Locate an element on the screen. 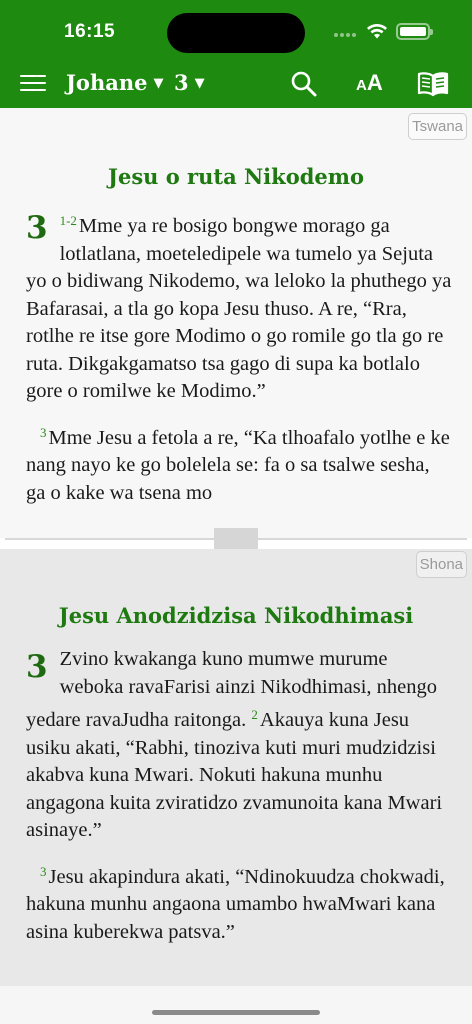 The image size is (472, 1024). section-title: Jesu Anodzidzisa Nikodhimasi is located at coordinates (236, 615).